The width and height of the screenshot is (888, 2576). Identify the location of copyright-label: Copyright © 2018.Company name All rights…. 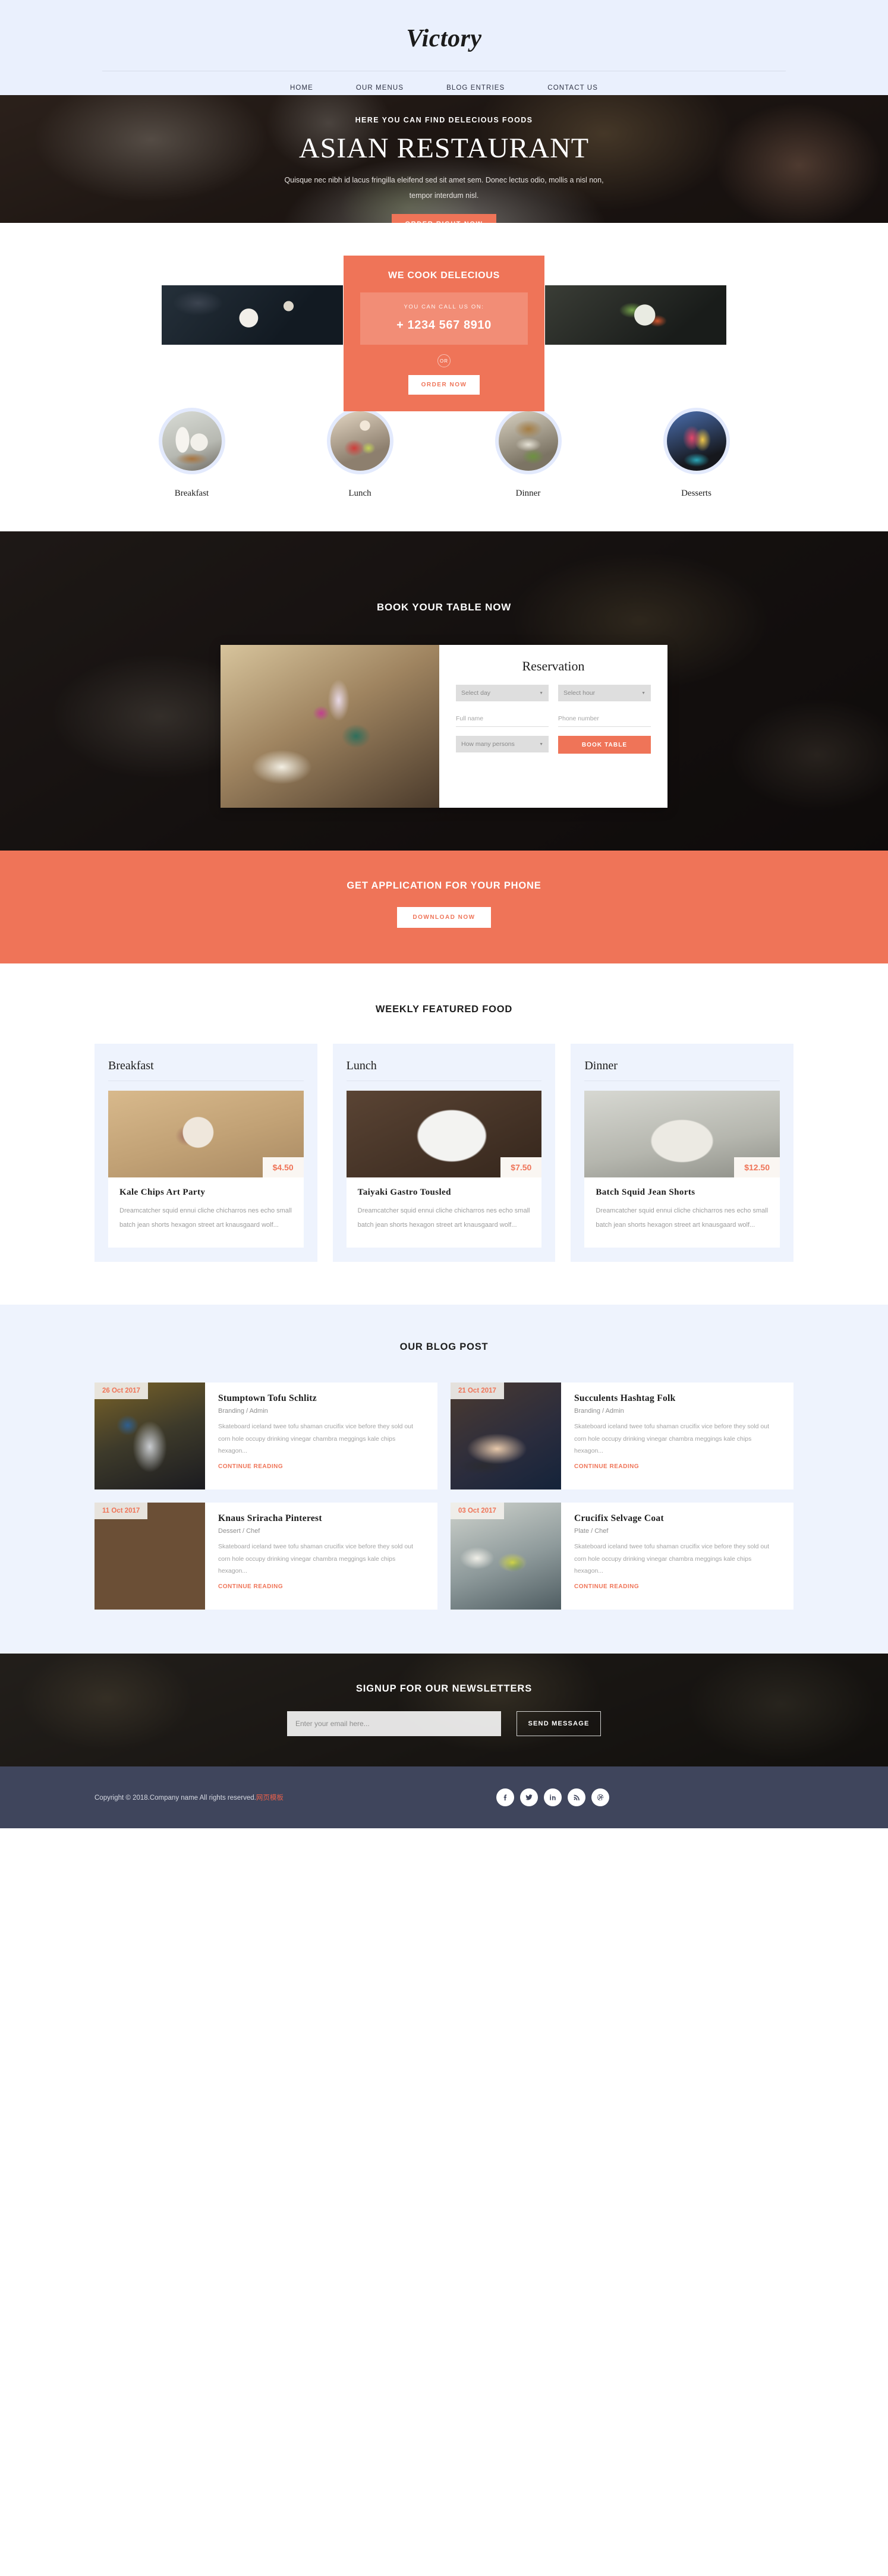
(175, 1798).